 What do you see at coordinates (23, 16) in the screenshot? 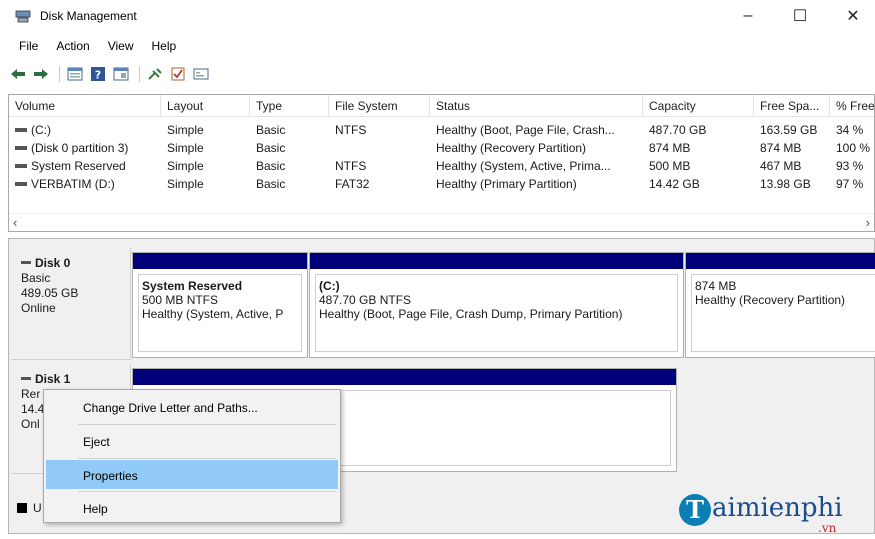
I see `disk-management-icon` at bounding box center [23, 16].